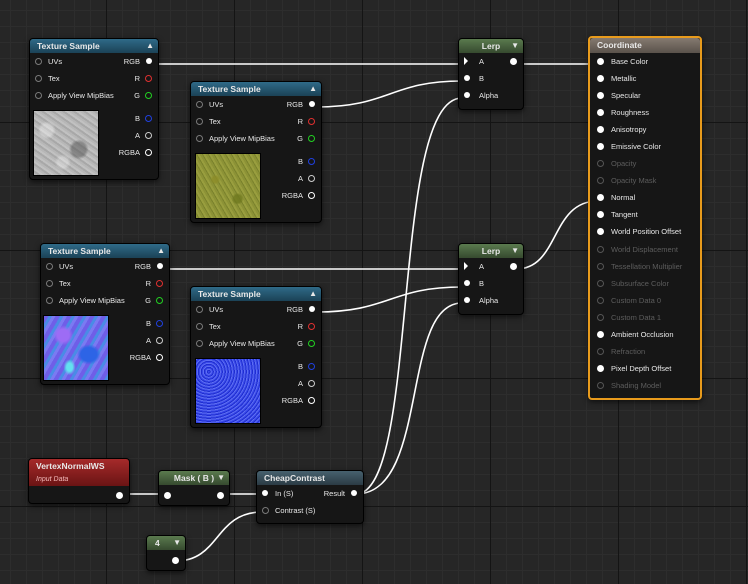  I want to click on pin-label: Alpha, so click(489, 300).